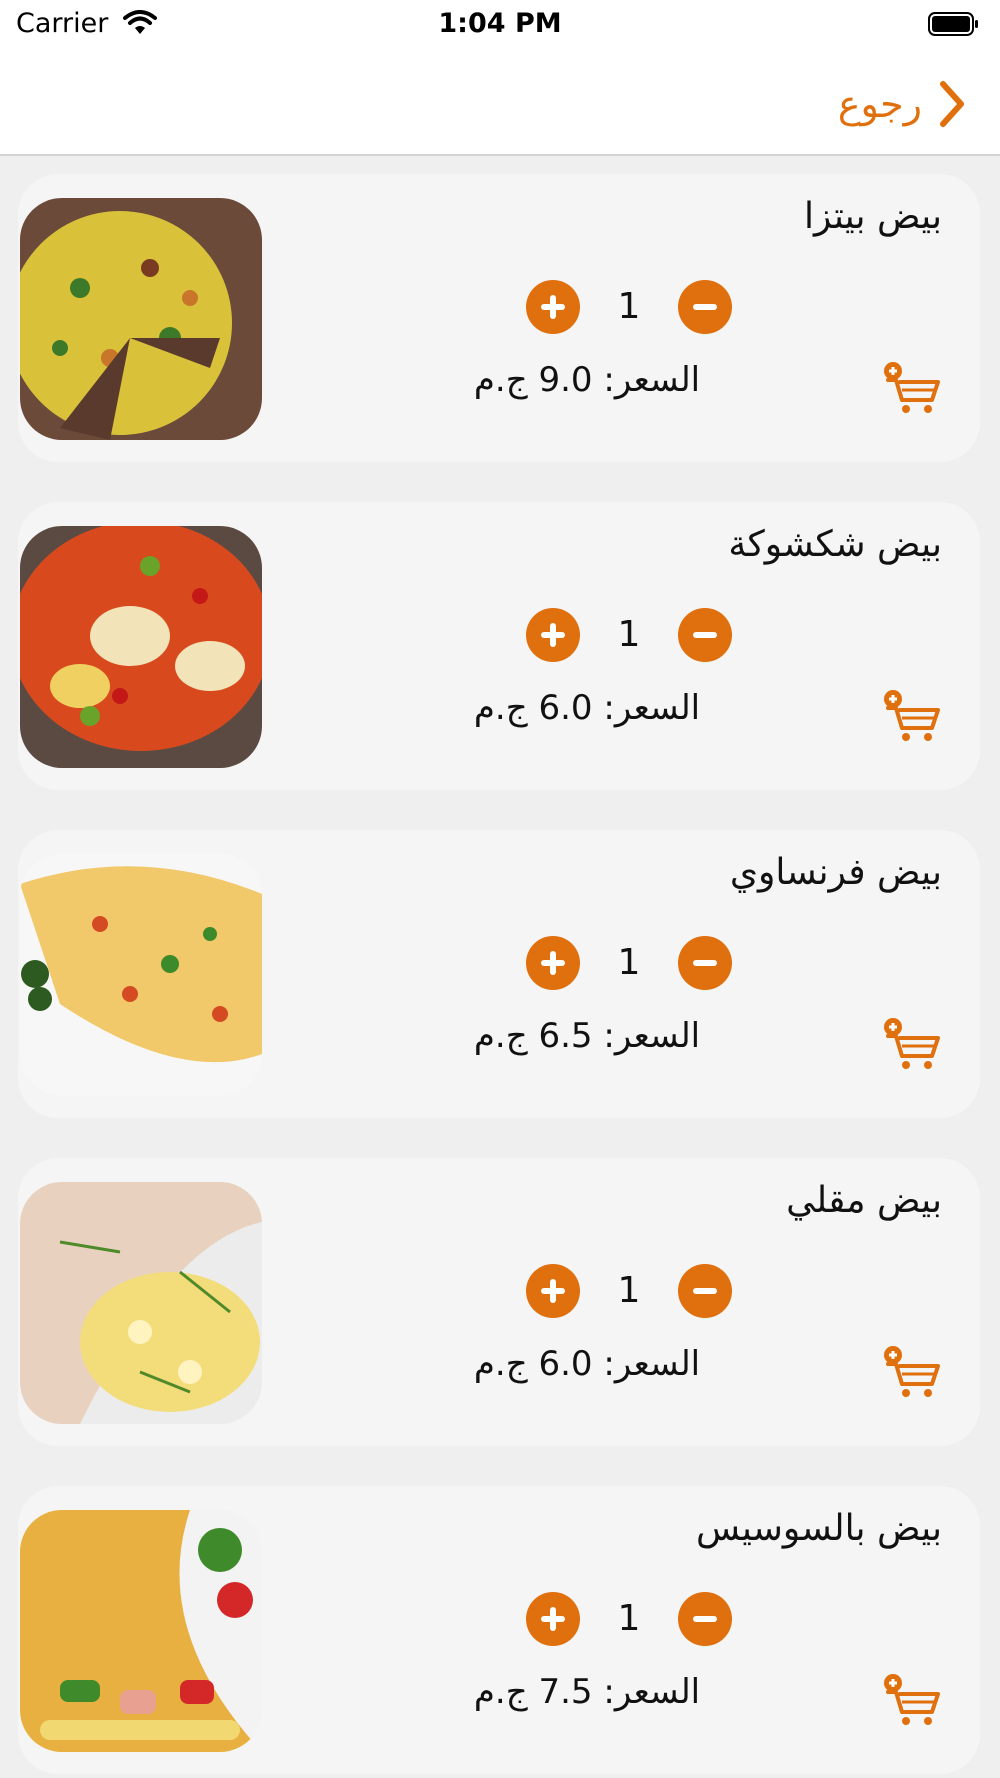  What do you see at coordinates (500, 104) in the screenshot?
I see `navigation-bar: رجوع` at bounding box center [500, 104].